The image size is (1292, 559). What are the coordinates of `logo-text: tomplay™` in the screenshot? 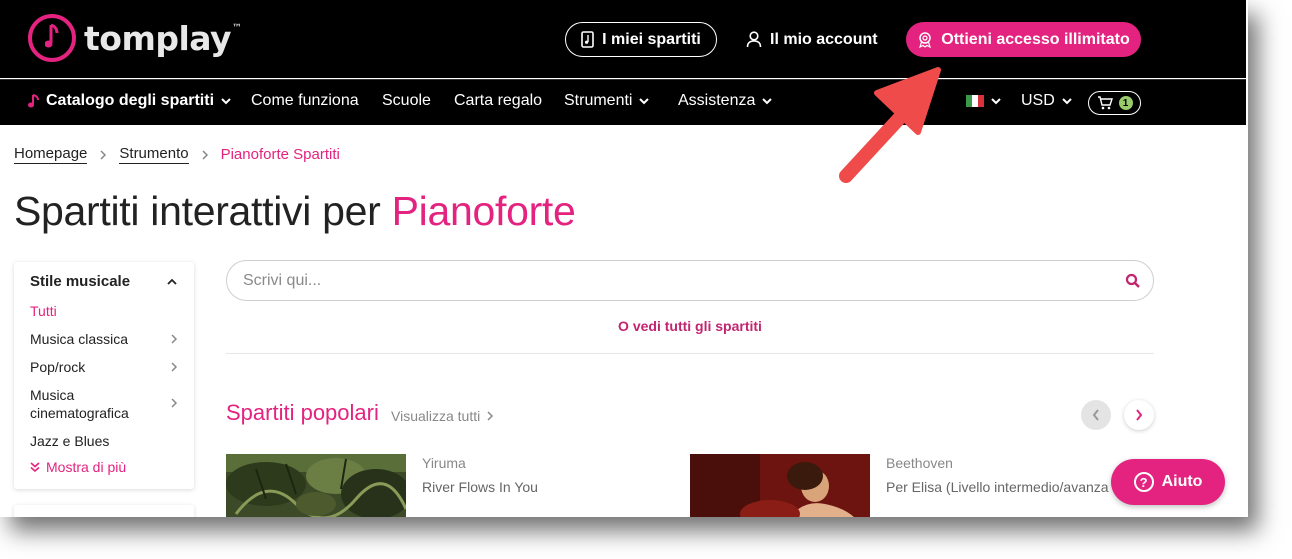 It's located at (163, 38).